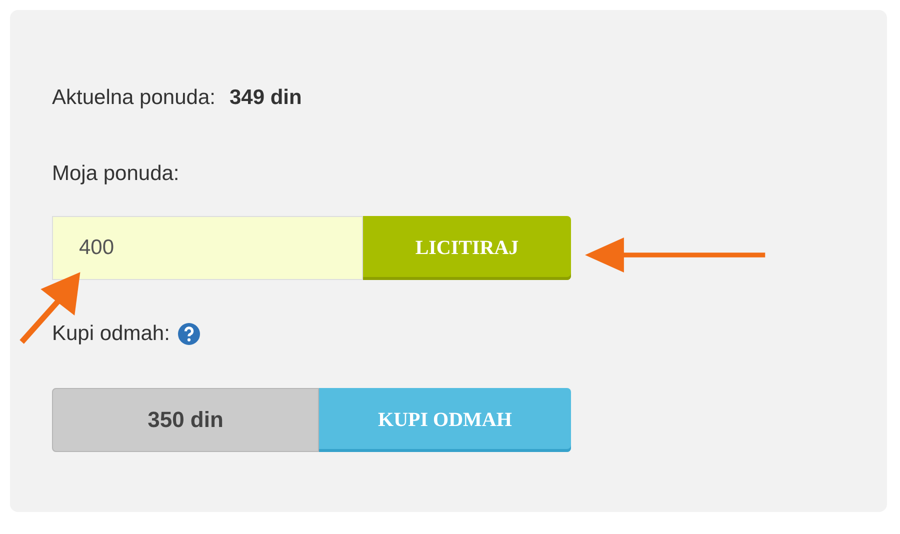 The image size is (900, 534). I want to click on current-bid-label: Aktuelna ponuda:, so click(134, 98).